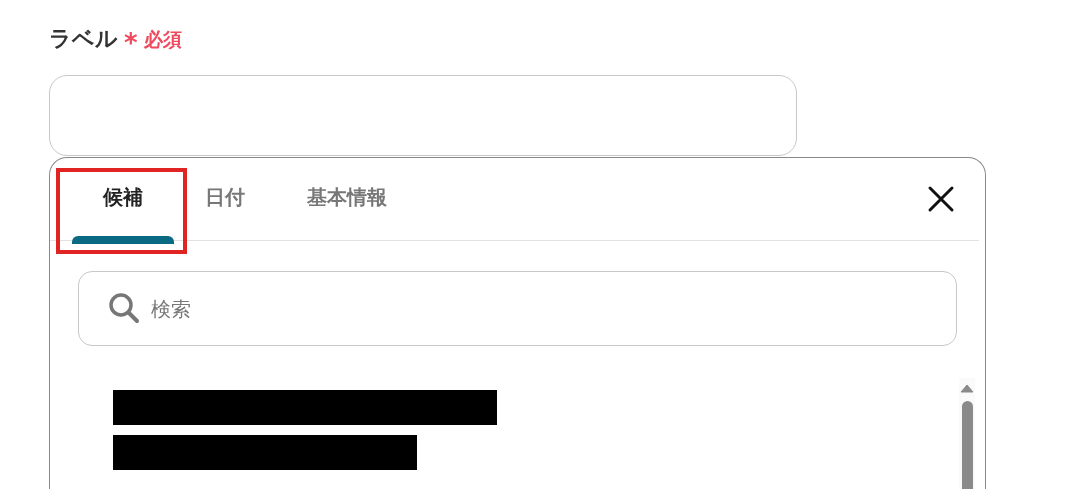 The image size is (1072, 489). Describe the element at coordinates (941, 199) in the screenshot. I see `close-icon` at that location.